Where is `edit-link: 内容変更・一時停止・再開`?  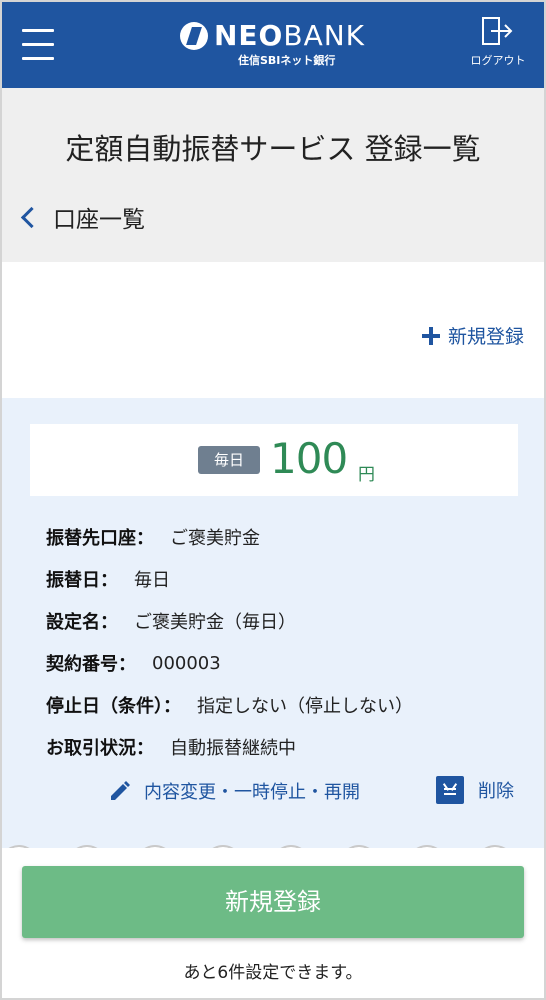
edit-link: 内容変更・一時停止・再開 is located at coordinates (234, 791).